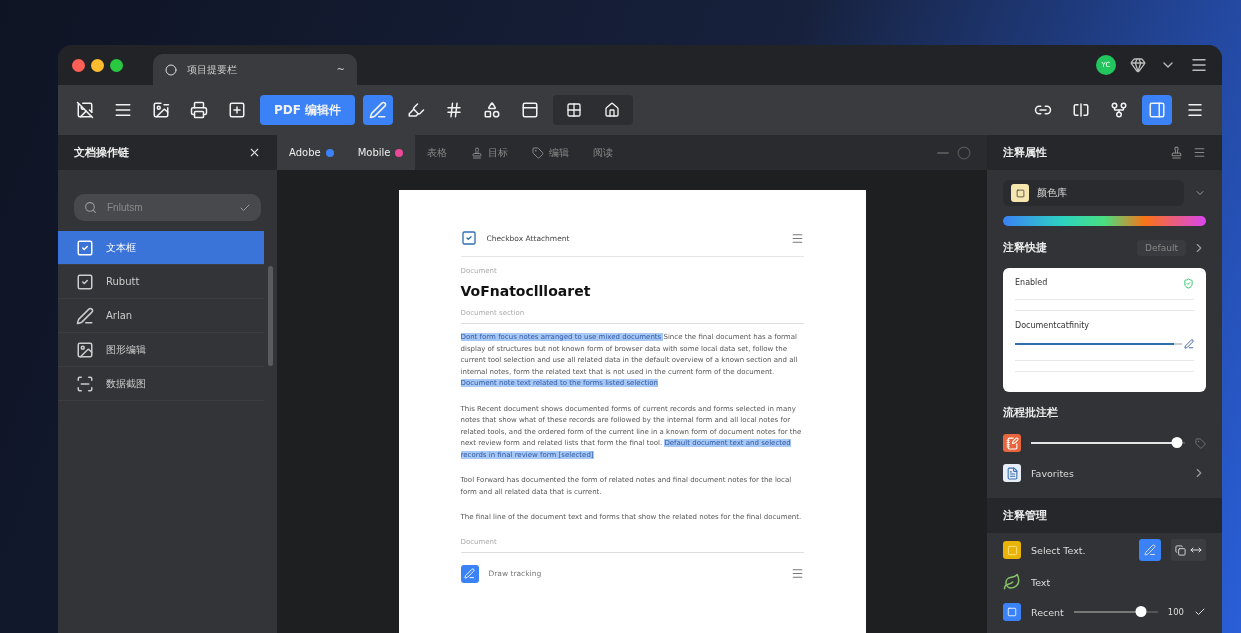 This screenshot has height=633, width=1241. I want to click on row-label: Select Text., so click(1059, 550).